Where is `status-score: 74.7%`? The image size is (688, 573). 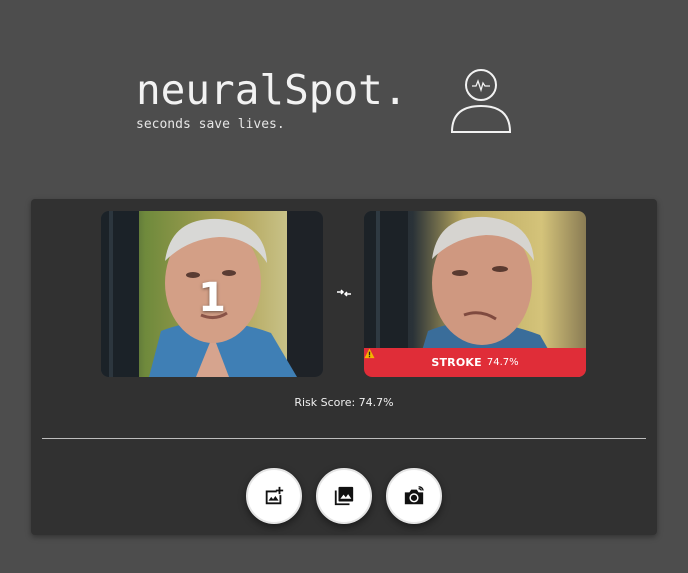
status-score: 74.7% is located at coordinates (502, 362).